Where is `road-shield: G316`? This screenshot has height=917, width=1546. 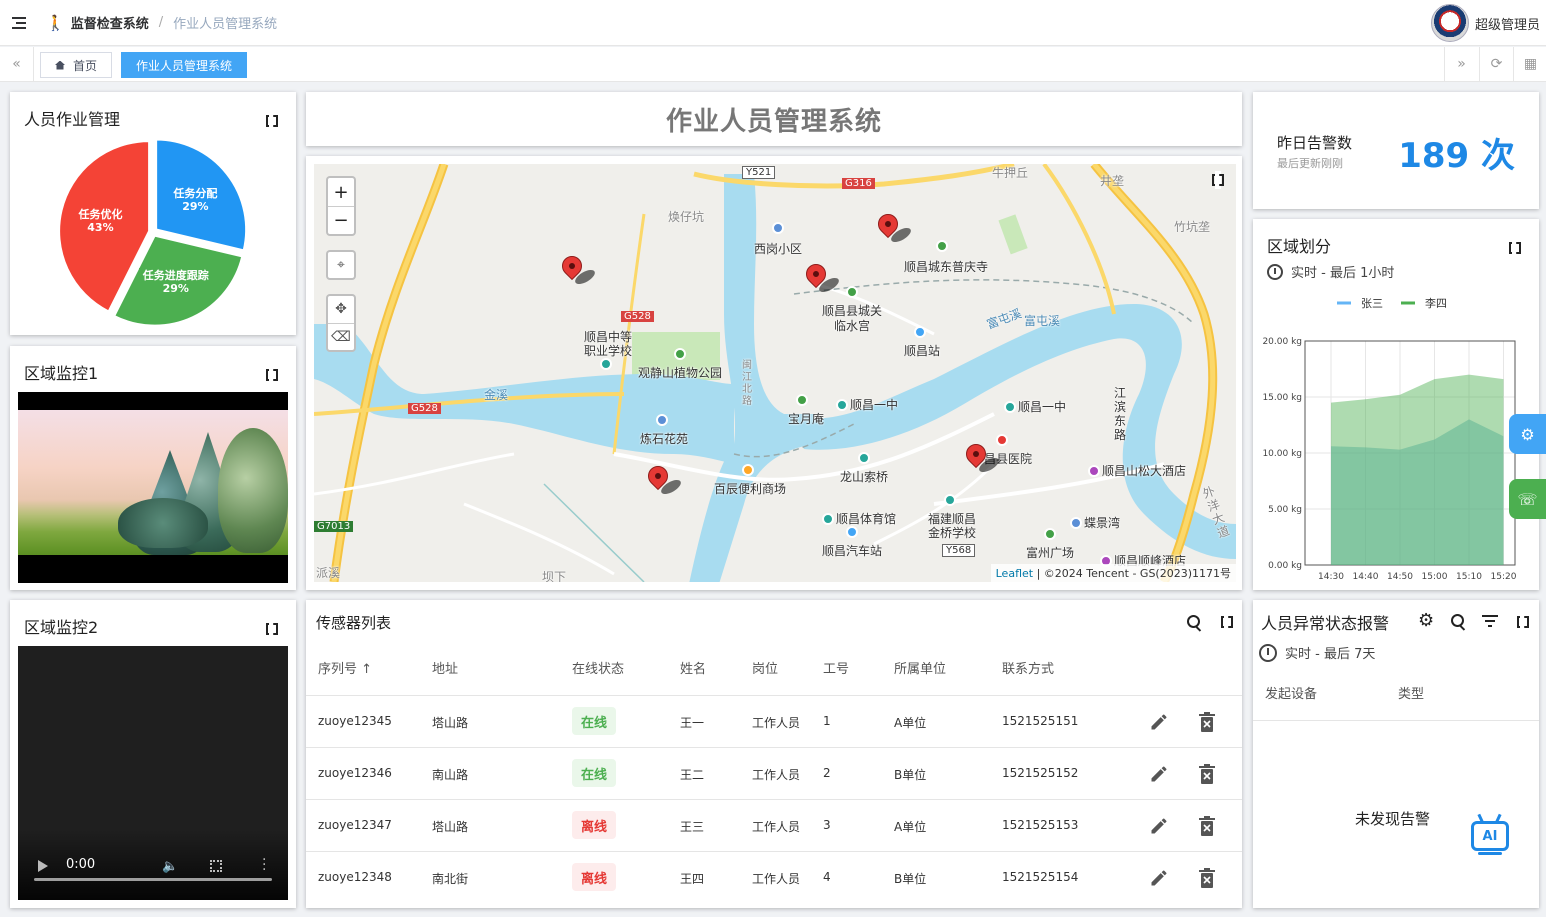 road-shield: G316 is located at coordinates (858, 183).